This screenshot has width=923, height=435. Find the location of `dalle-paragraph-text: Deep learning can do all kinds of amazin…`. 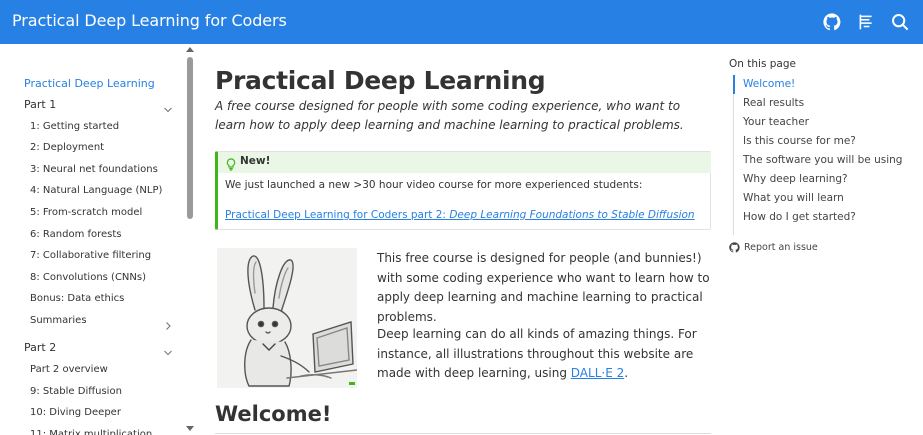

dalle-paragraph-text: Deep learning can do all kinds of amazin… is located at coordinates (537, 353).